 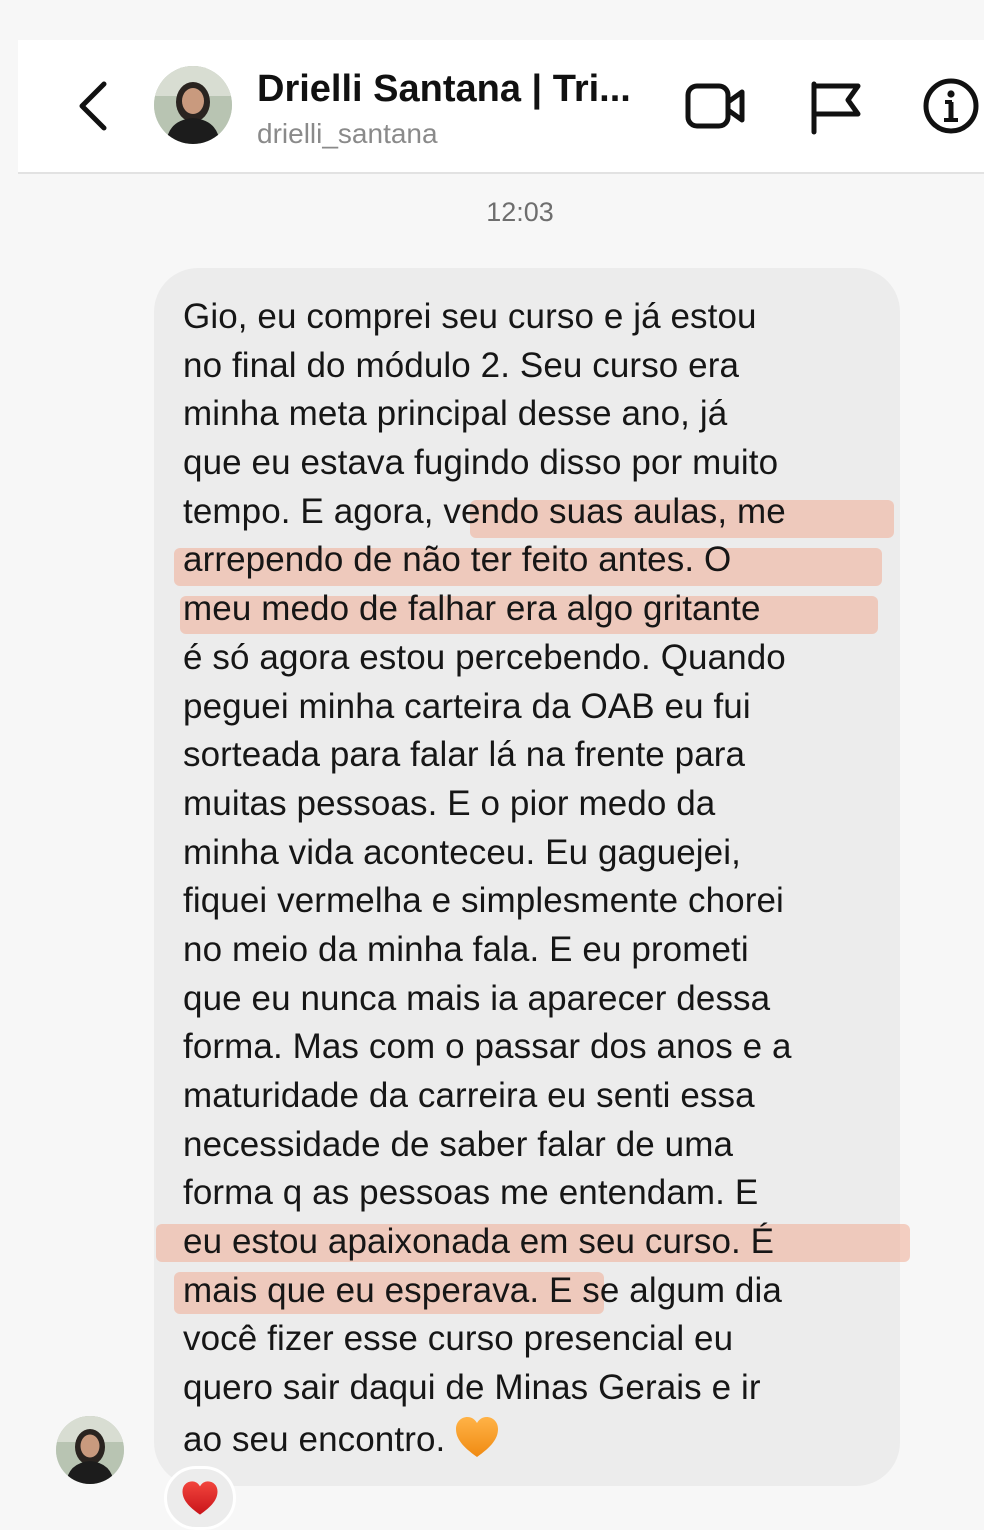 I want to click on message-line: necessidade de saber falar de uma, so click(x=458, y=1144).